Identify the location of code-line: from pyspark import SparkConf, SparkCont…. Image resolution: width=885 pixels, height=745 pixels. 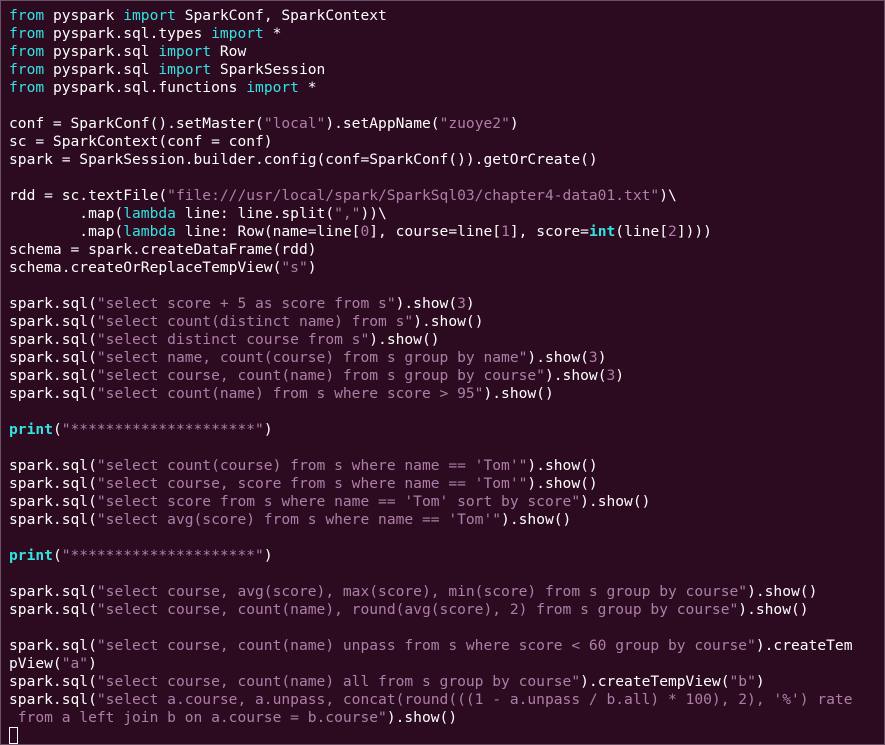
(431, 16).